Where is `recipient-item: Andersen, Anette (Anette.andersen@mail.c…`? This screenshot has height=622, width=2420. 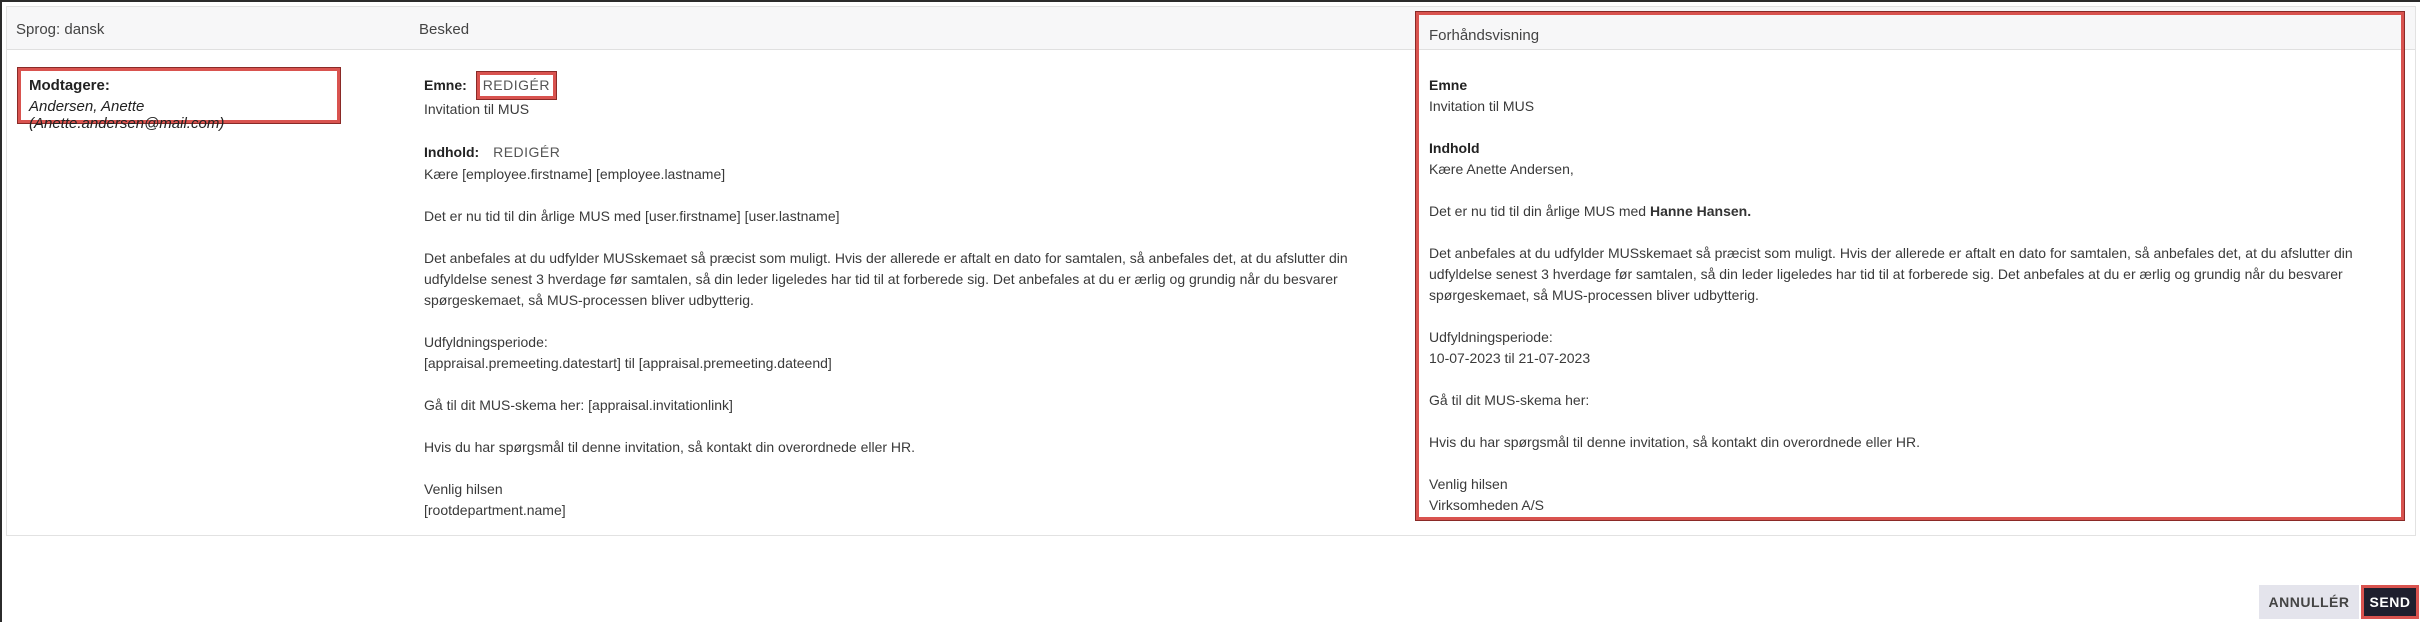 recipient-item: Andersen, Anette (Anette.andersen@mail.c… is located at coordinates (127, 115).